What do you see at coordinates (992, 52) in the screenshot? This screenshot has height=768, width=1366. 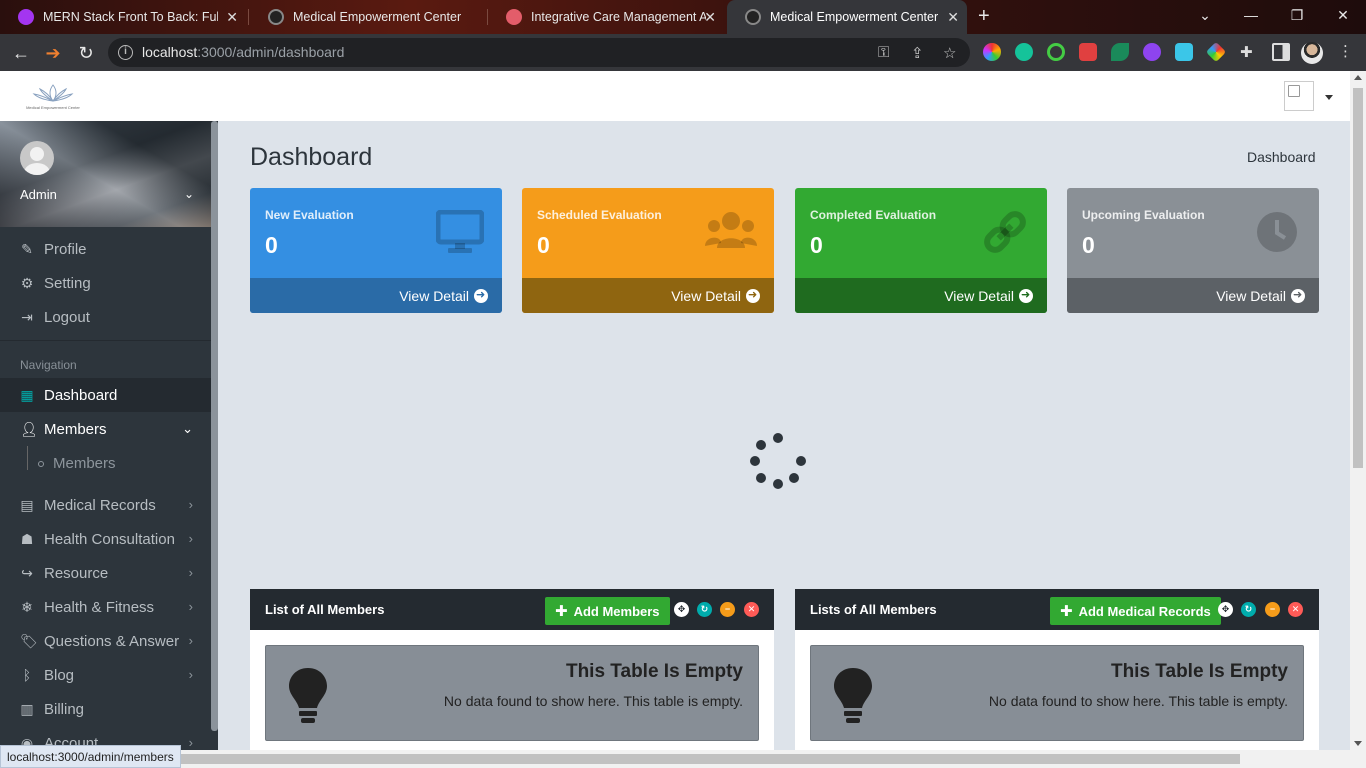 I see `extension-color-icon` at bounding box center [992, 52].